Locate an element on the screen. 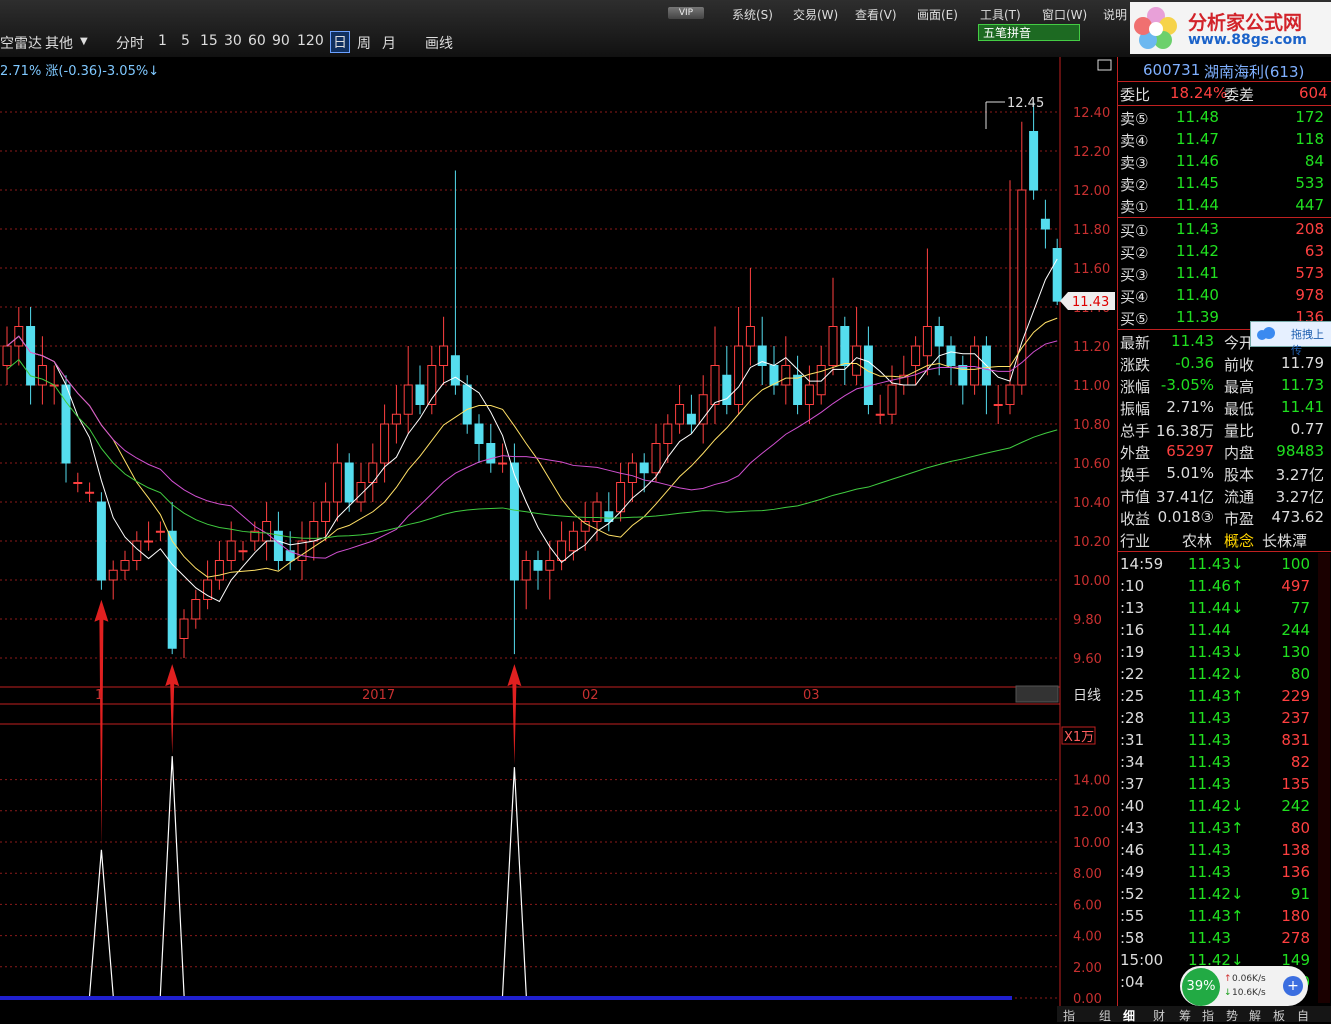 This screenshot has width=1331, height=1024. stat-row: 振幅 2.71% 最低 11.41 is located at coordinates (1223, 408).